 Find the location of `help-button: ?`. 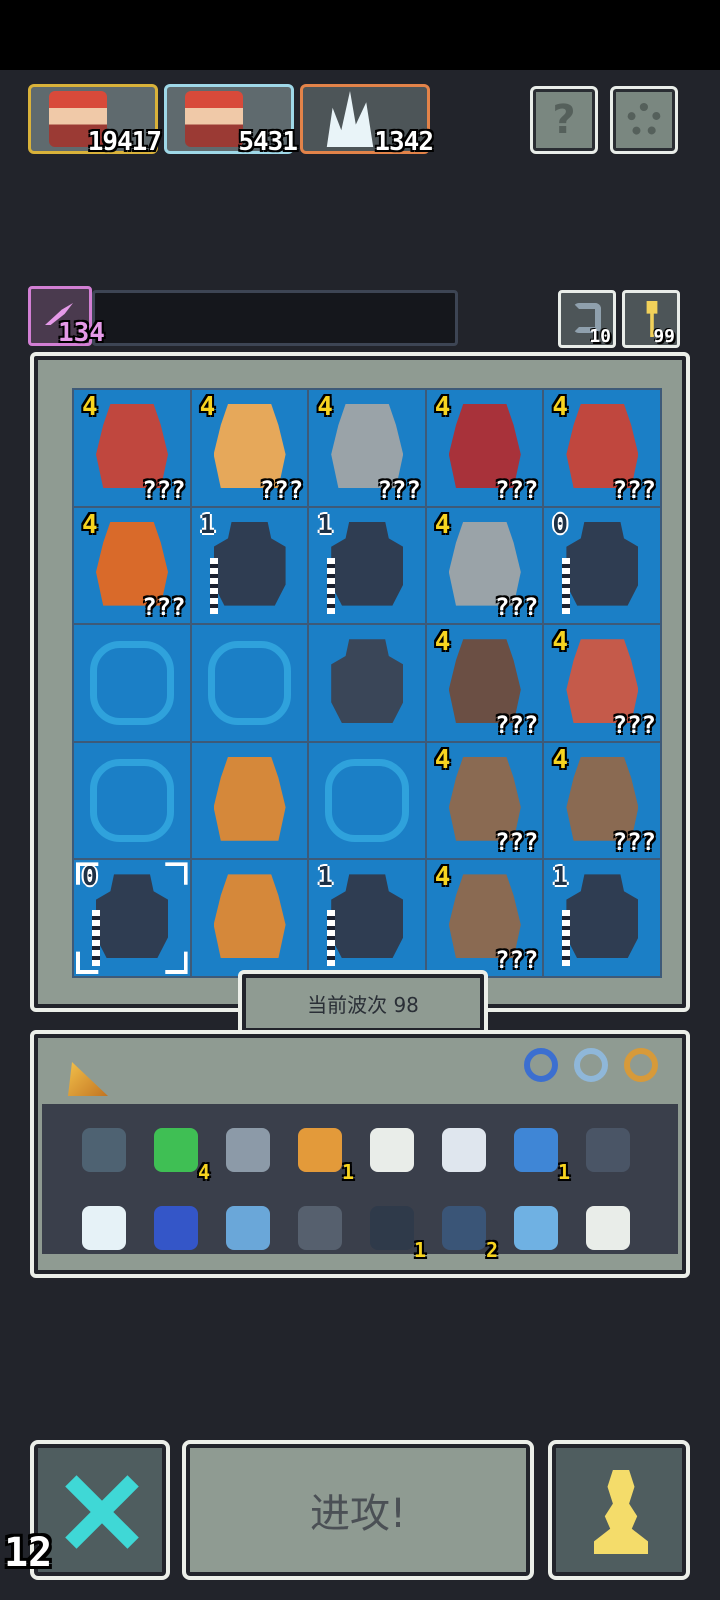

help-button: ? is located at coordinates (564, 120).